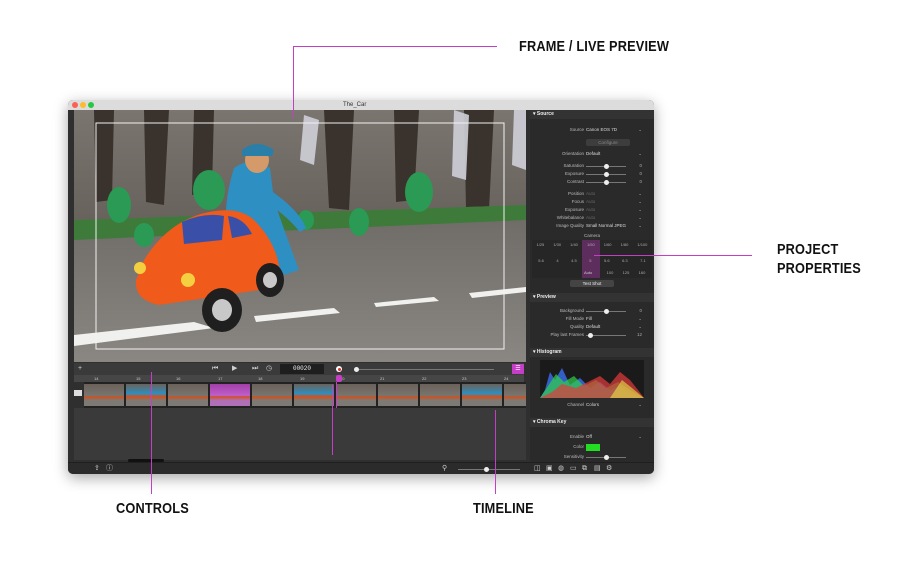 Image resolution: width=900 pixels, height=575 pixels. I want to click on shutter-values-row: 1/25 1/30 1/40 1/50 1/60 1/80 1/100, so click(592, 245).